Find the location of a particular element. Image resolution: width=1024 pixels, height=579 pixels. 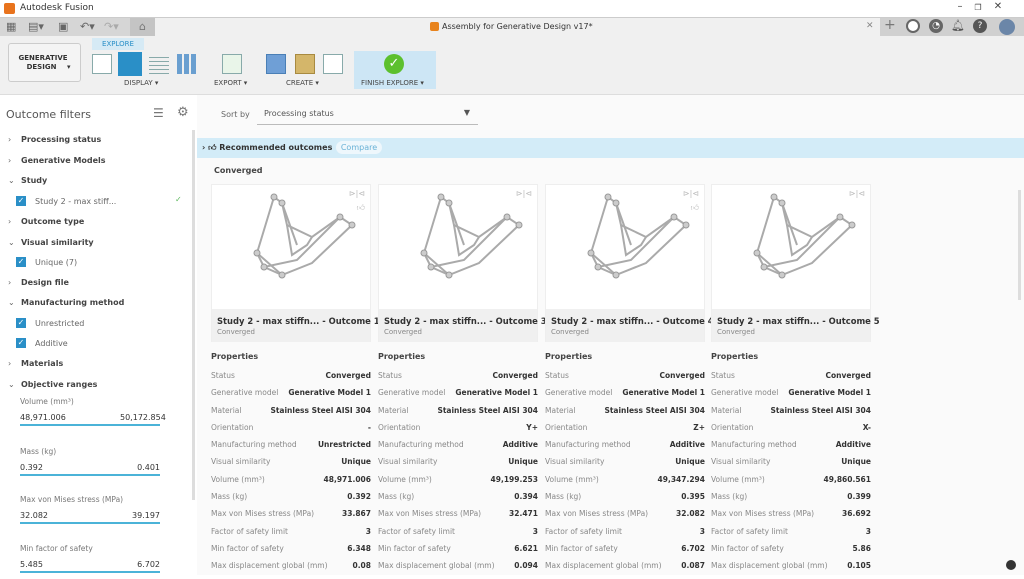

property-value: 3 is located at coordinates (368, 531).